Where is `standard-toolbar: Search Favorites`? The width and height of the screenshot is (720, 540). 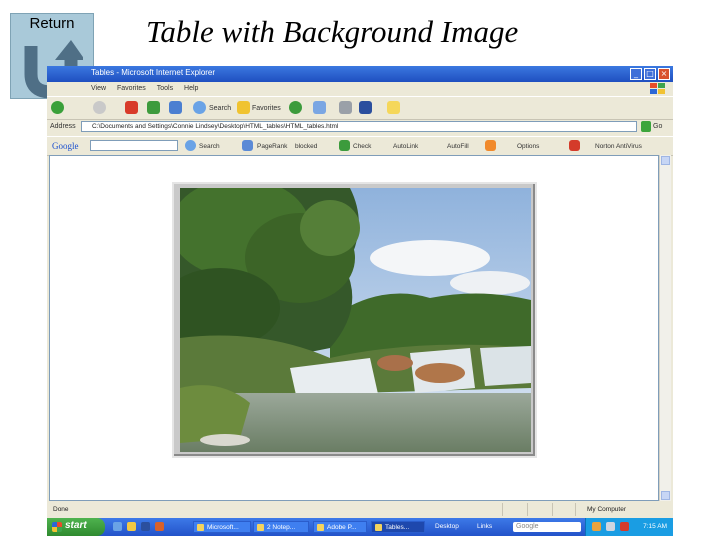 standard-toolbar: Search Favorites is located at coordinates (360, 108).